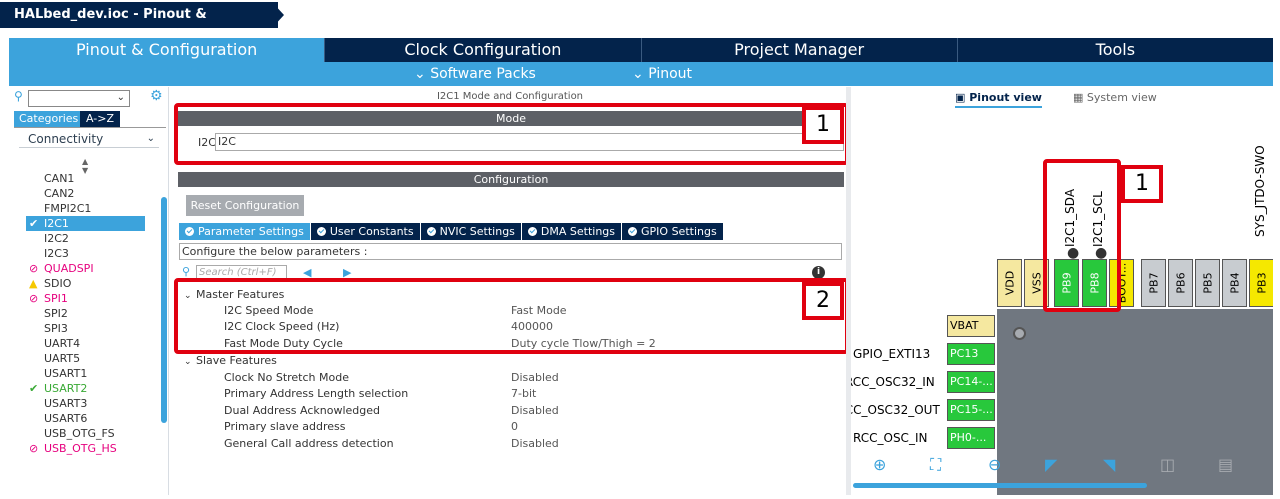 This screenshot has width=1280, height=499. I want to click on tab-parameter-settings: Parameter Settings, so click(244, 231).